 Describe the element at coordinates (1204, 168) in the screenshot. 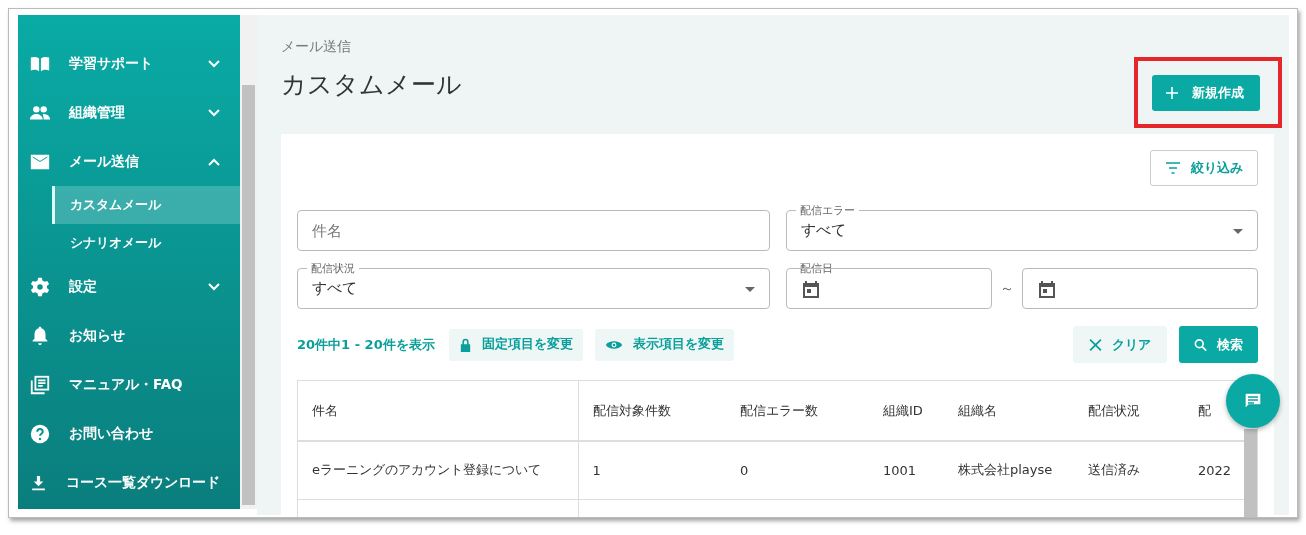

I see `filter-button: 絞り込み` at that location.